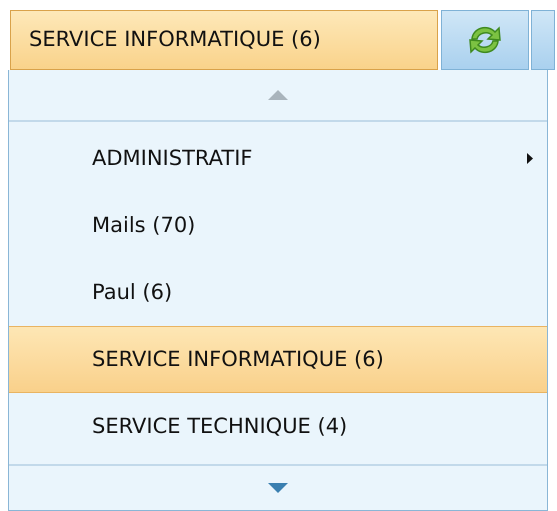  I want to click on menu-item: ADMINISTRATIF, so click(278, 158).